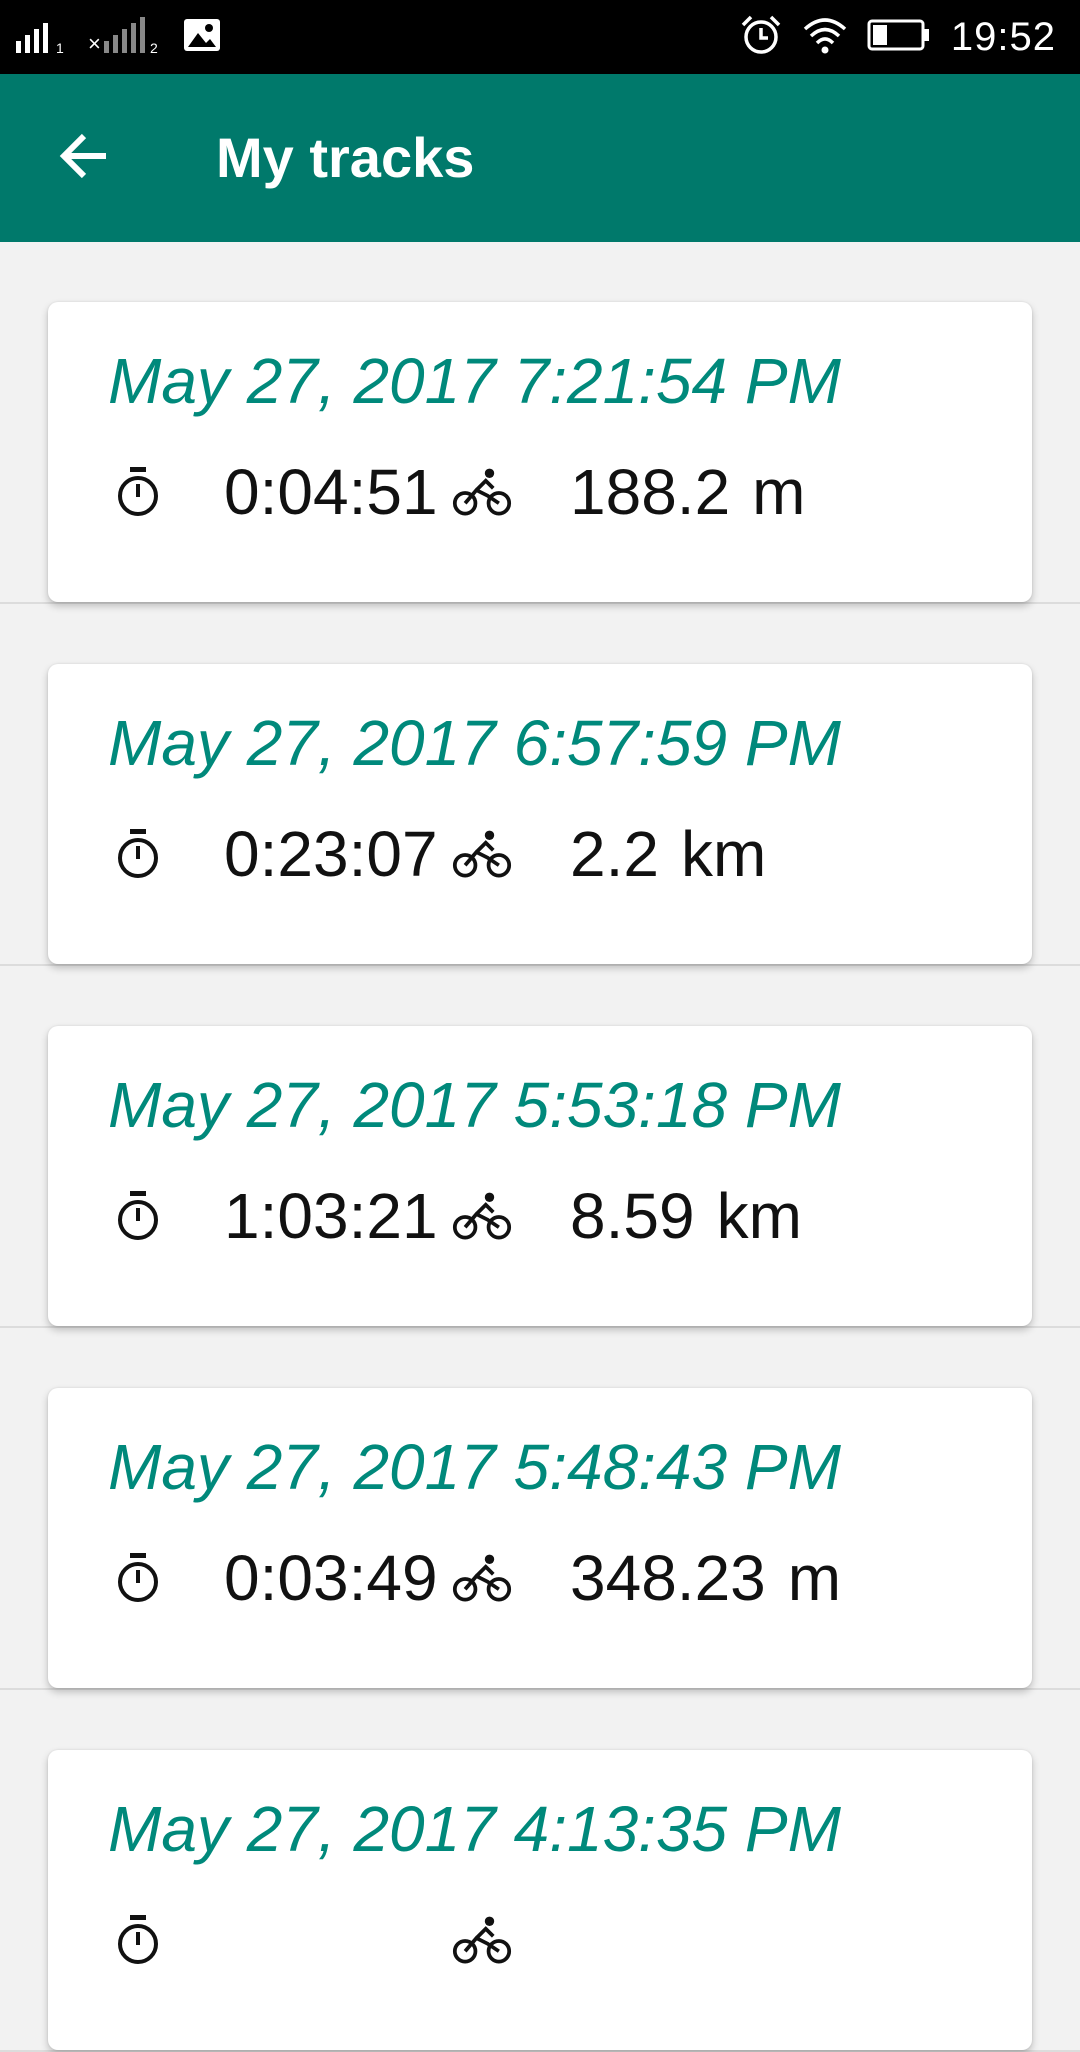  I want to click on track-stats: 0:04:51 188.2 m, so click(456, 492).